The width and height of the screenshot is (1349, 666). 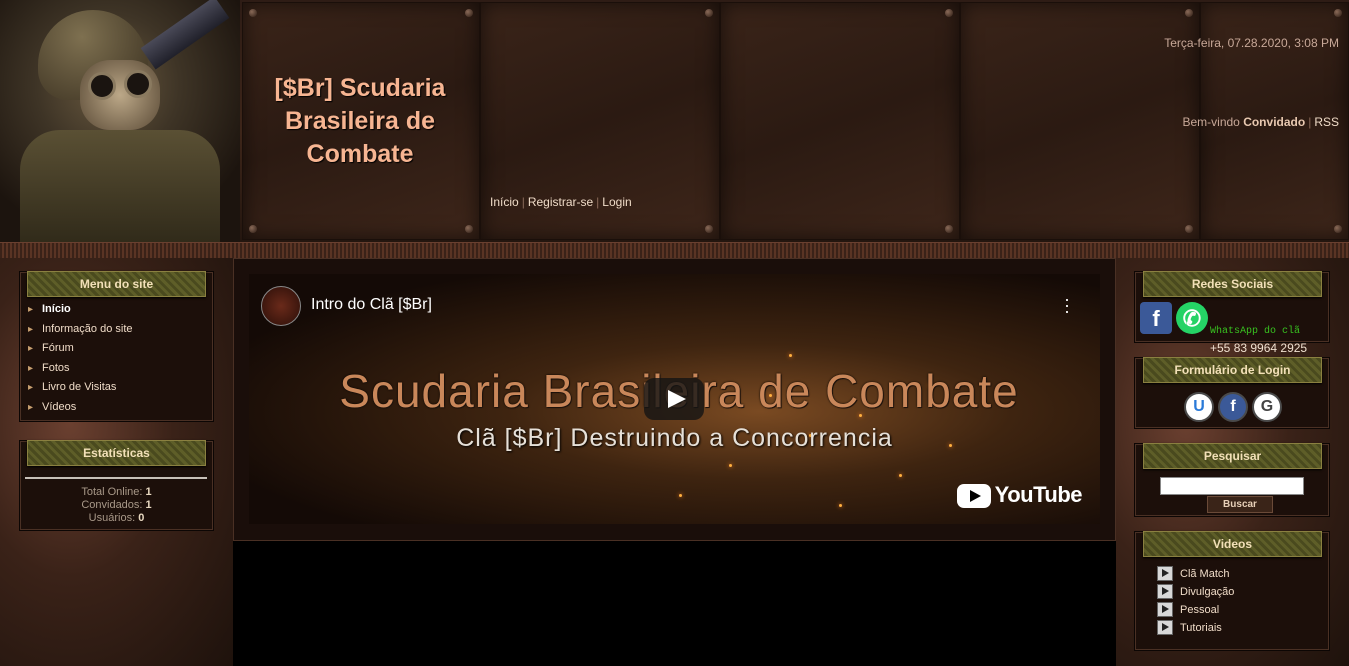 I want to click on whatsapp-icon: ✆, so click(x=1192, y=318).